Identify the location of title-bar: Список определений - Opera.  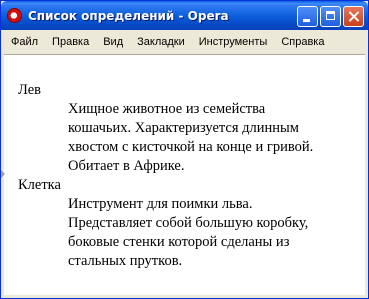
(184, 15).